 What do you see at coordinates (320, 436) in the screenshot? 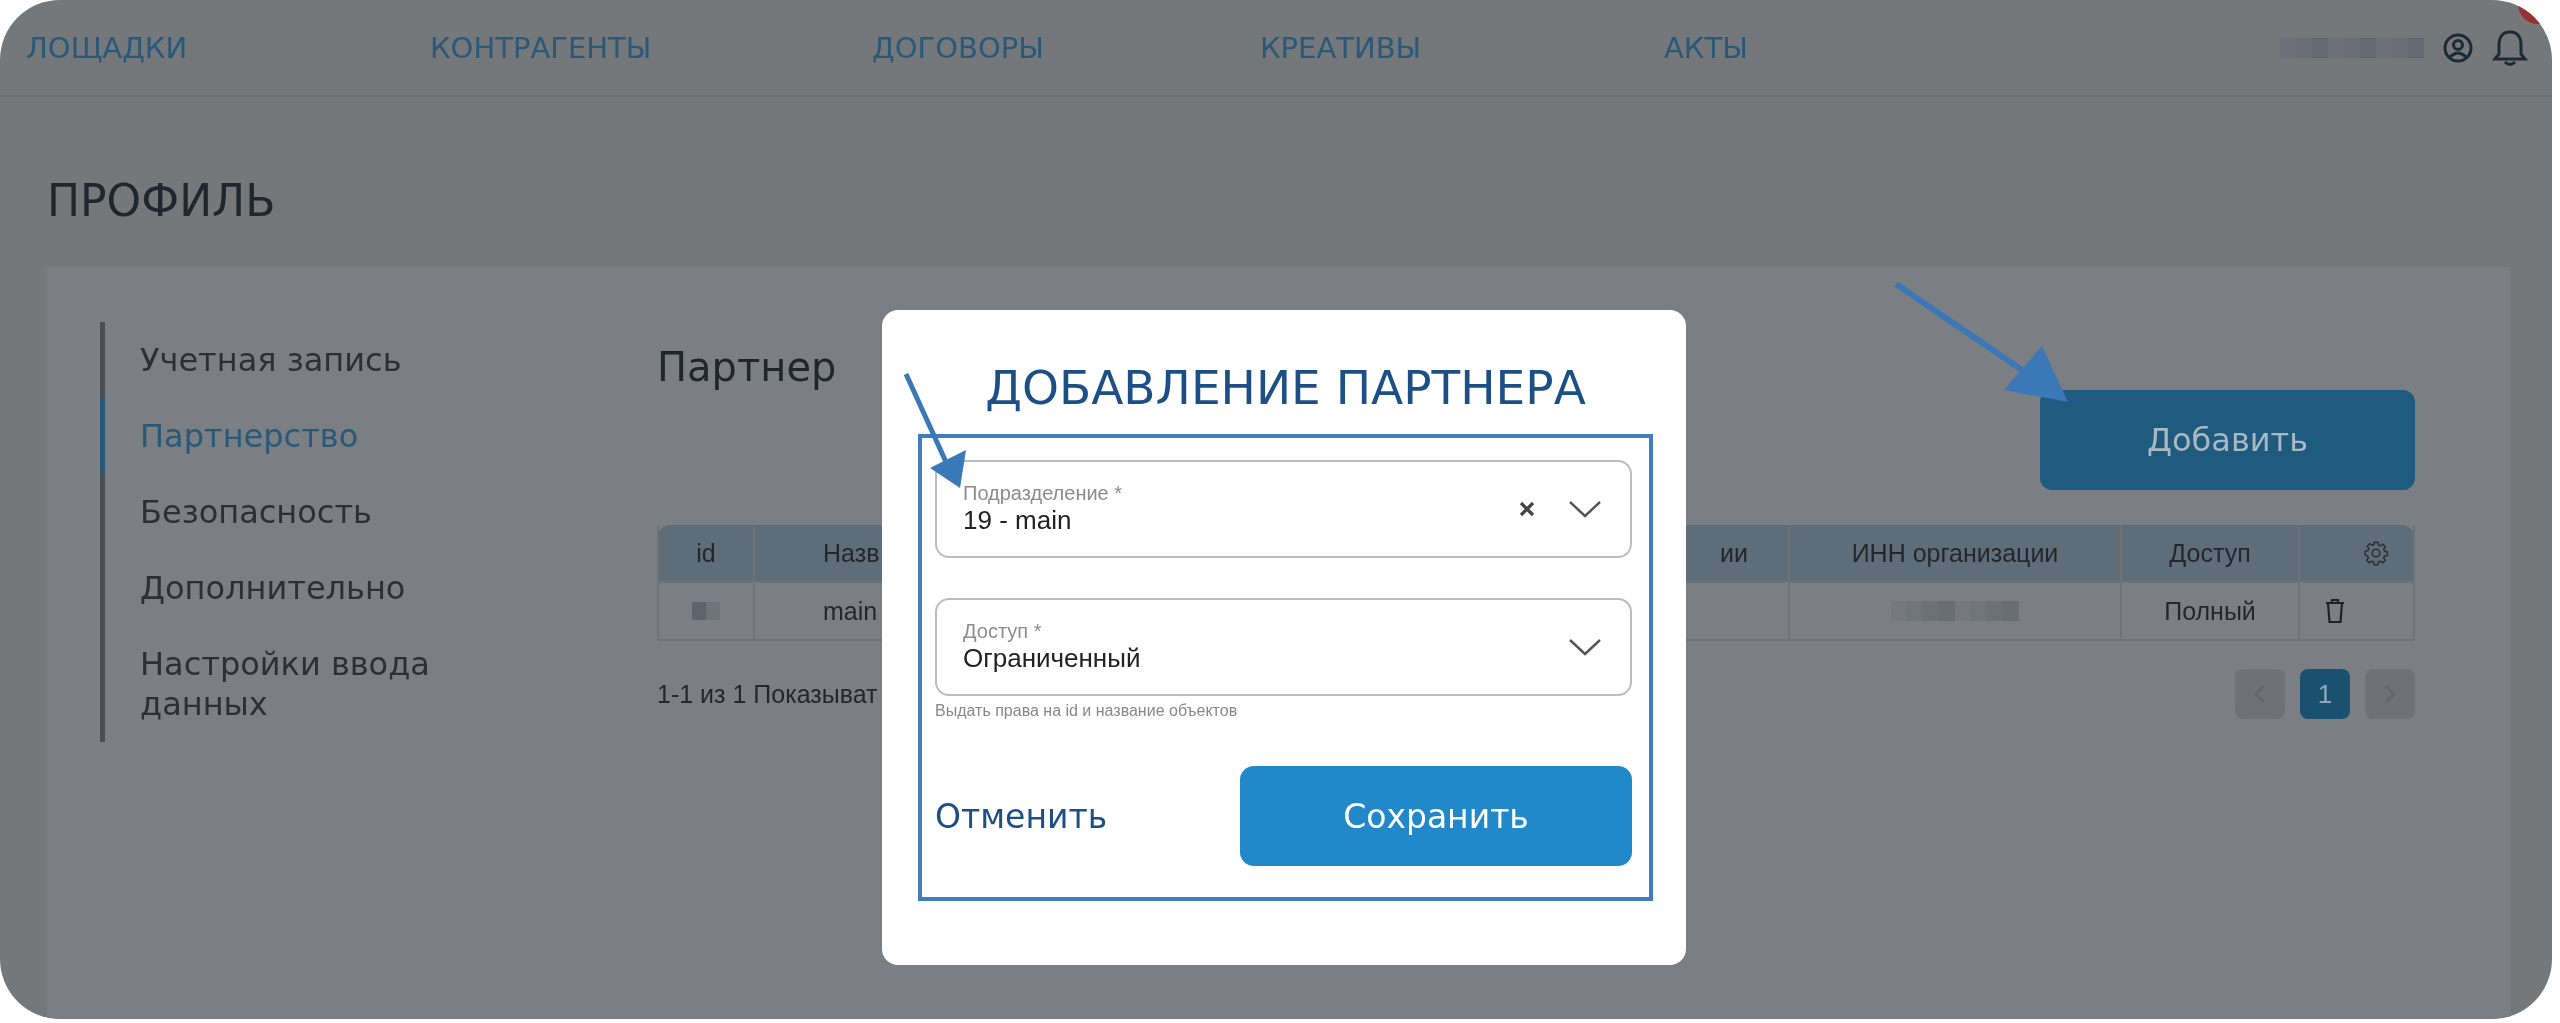
I see `sidebar-item: Партнерство` at bounding box center [320, 436].